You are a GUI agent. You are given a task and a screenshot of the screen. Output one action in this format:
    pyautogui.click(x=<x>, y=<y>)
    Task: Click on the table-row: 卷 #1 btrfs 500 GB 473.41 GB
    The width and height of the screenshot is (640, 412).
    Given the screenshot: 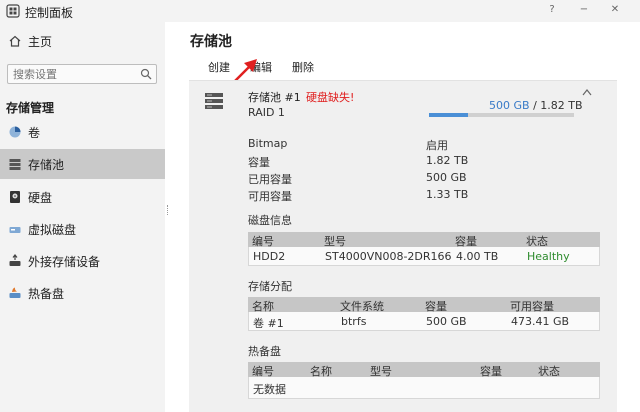 What is the action you would take?
    pyautogui.click(x=424, y=321)
    